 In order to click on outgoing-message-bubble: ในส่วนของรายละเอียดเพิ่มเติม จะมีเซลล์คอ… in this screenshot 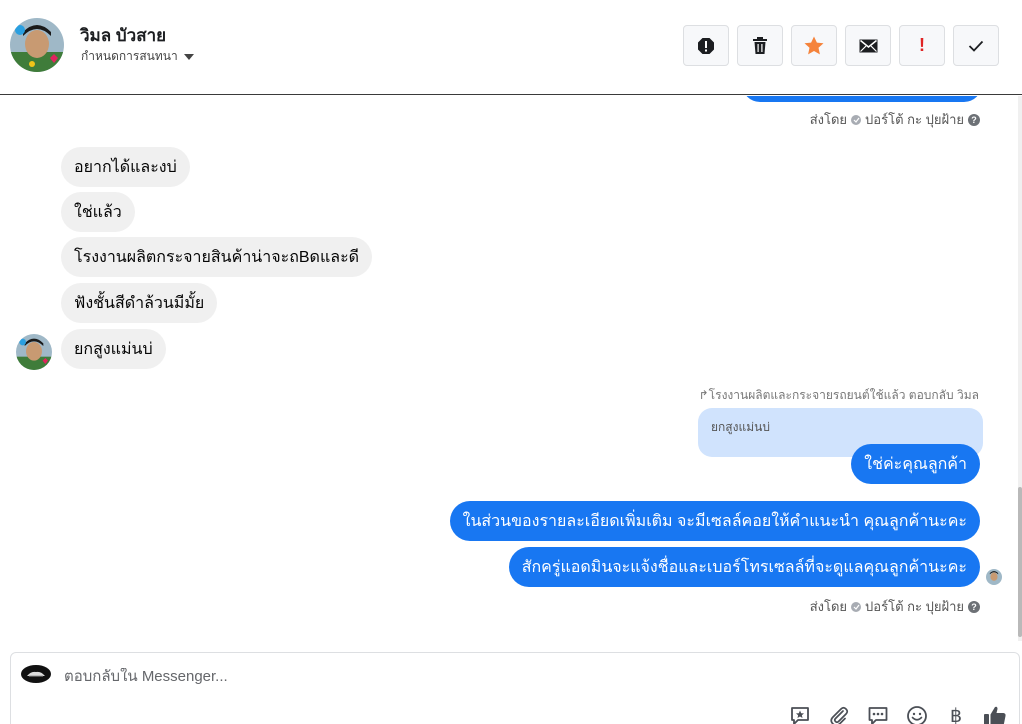, I will do `click(714, 521)`.